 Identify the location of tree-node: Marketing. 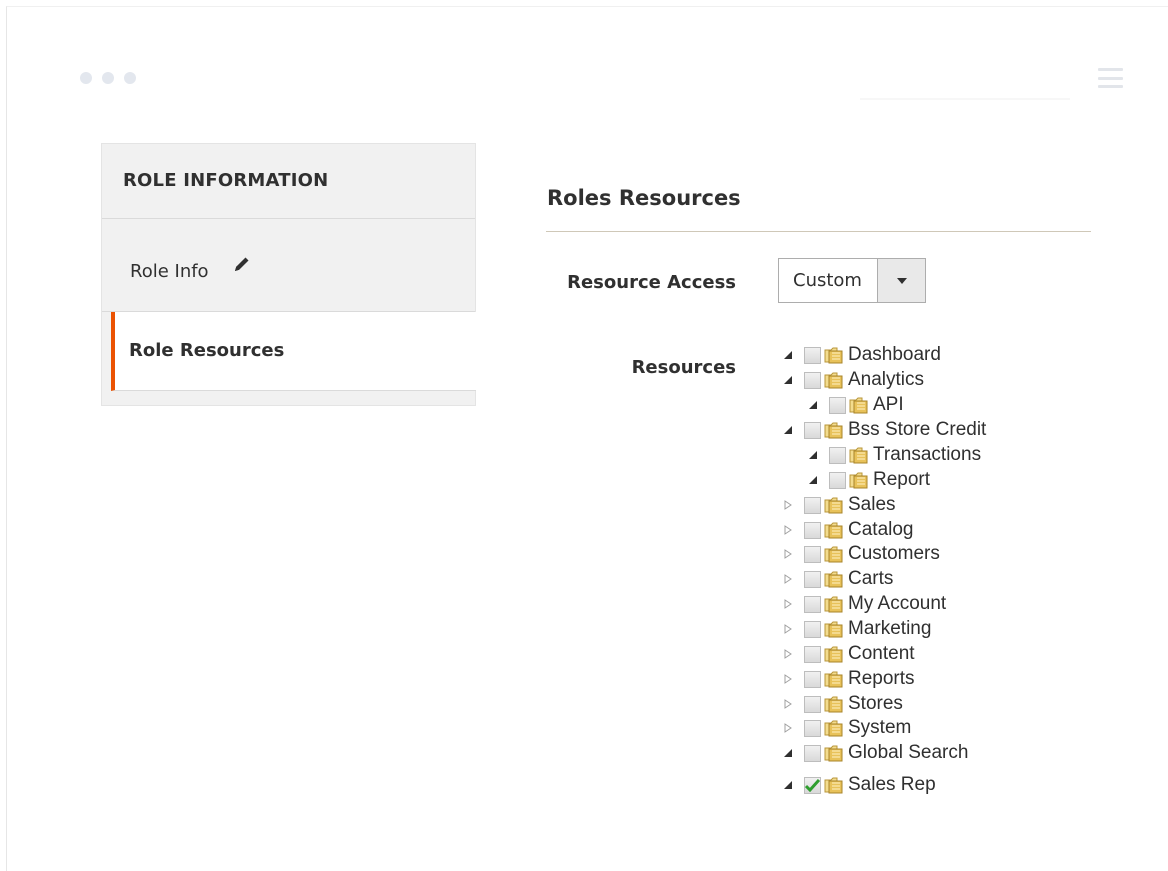
(856, 629).